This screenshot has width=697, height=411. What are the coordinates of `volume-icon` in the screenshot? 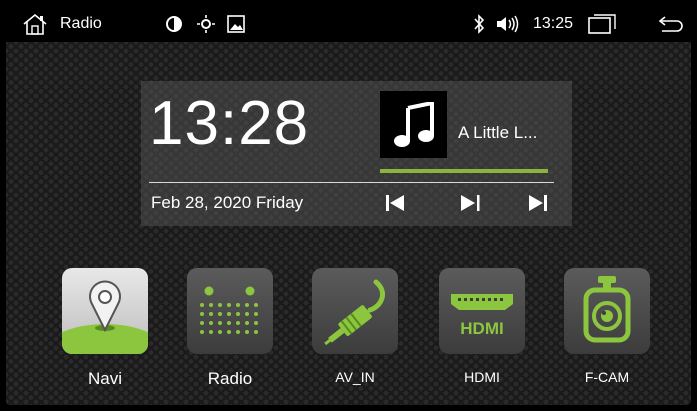 It's located at (508, 24).